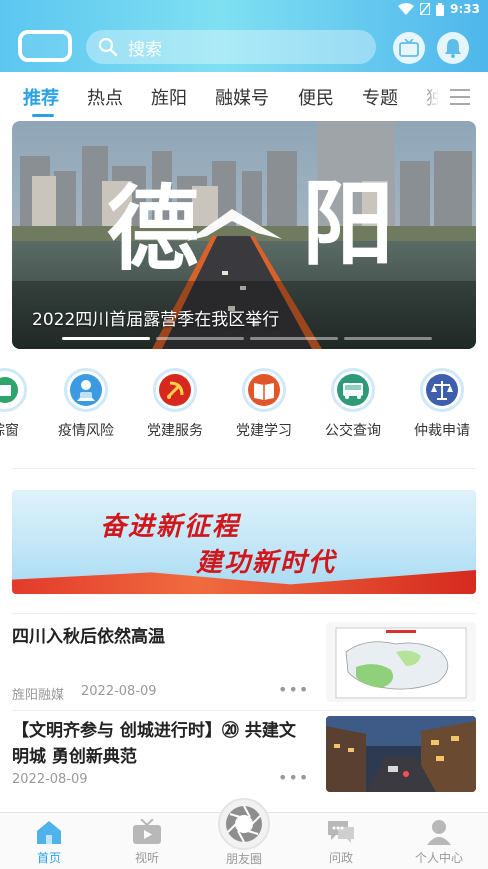 The height and width of the screenshot is (869, 488). Describe the element at coordinates (247, 338) in the screenshot. I see `carousel-indicator` at that location.